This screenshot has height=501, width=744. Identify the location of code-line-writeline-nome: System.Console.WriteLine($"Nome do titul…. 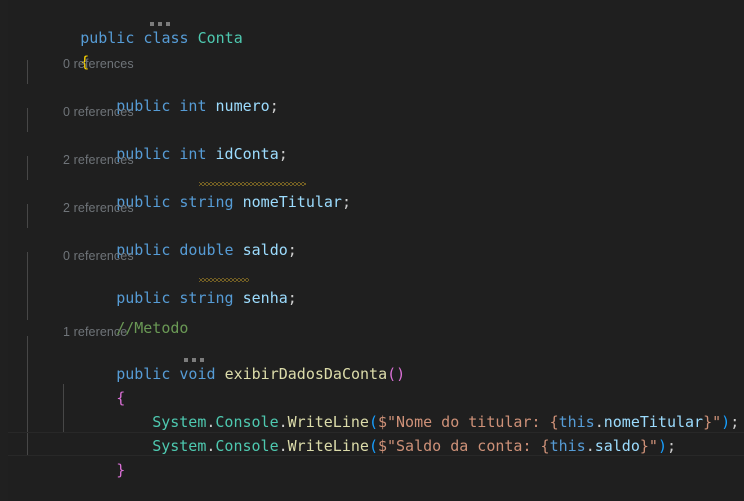
(372, 408).